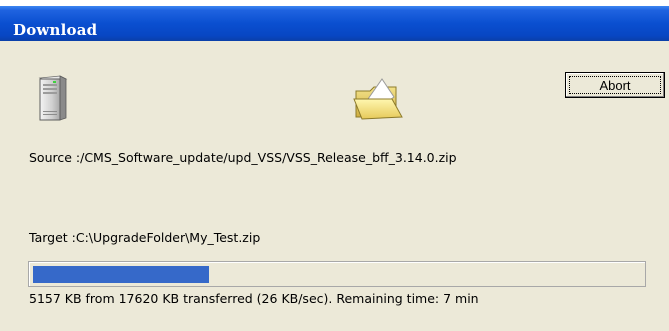 The image size is (669, 331). What do you see at coordinates (337, 274) in the screenshot?
I see `download-progress-bar` at bounding box center [337, 274].